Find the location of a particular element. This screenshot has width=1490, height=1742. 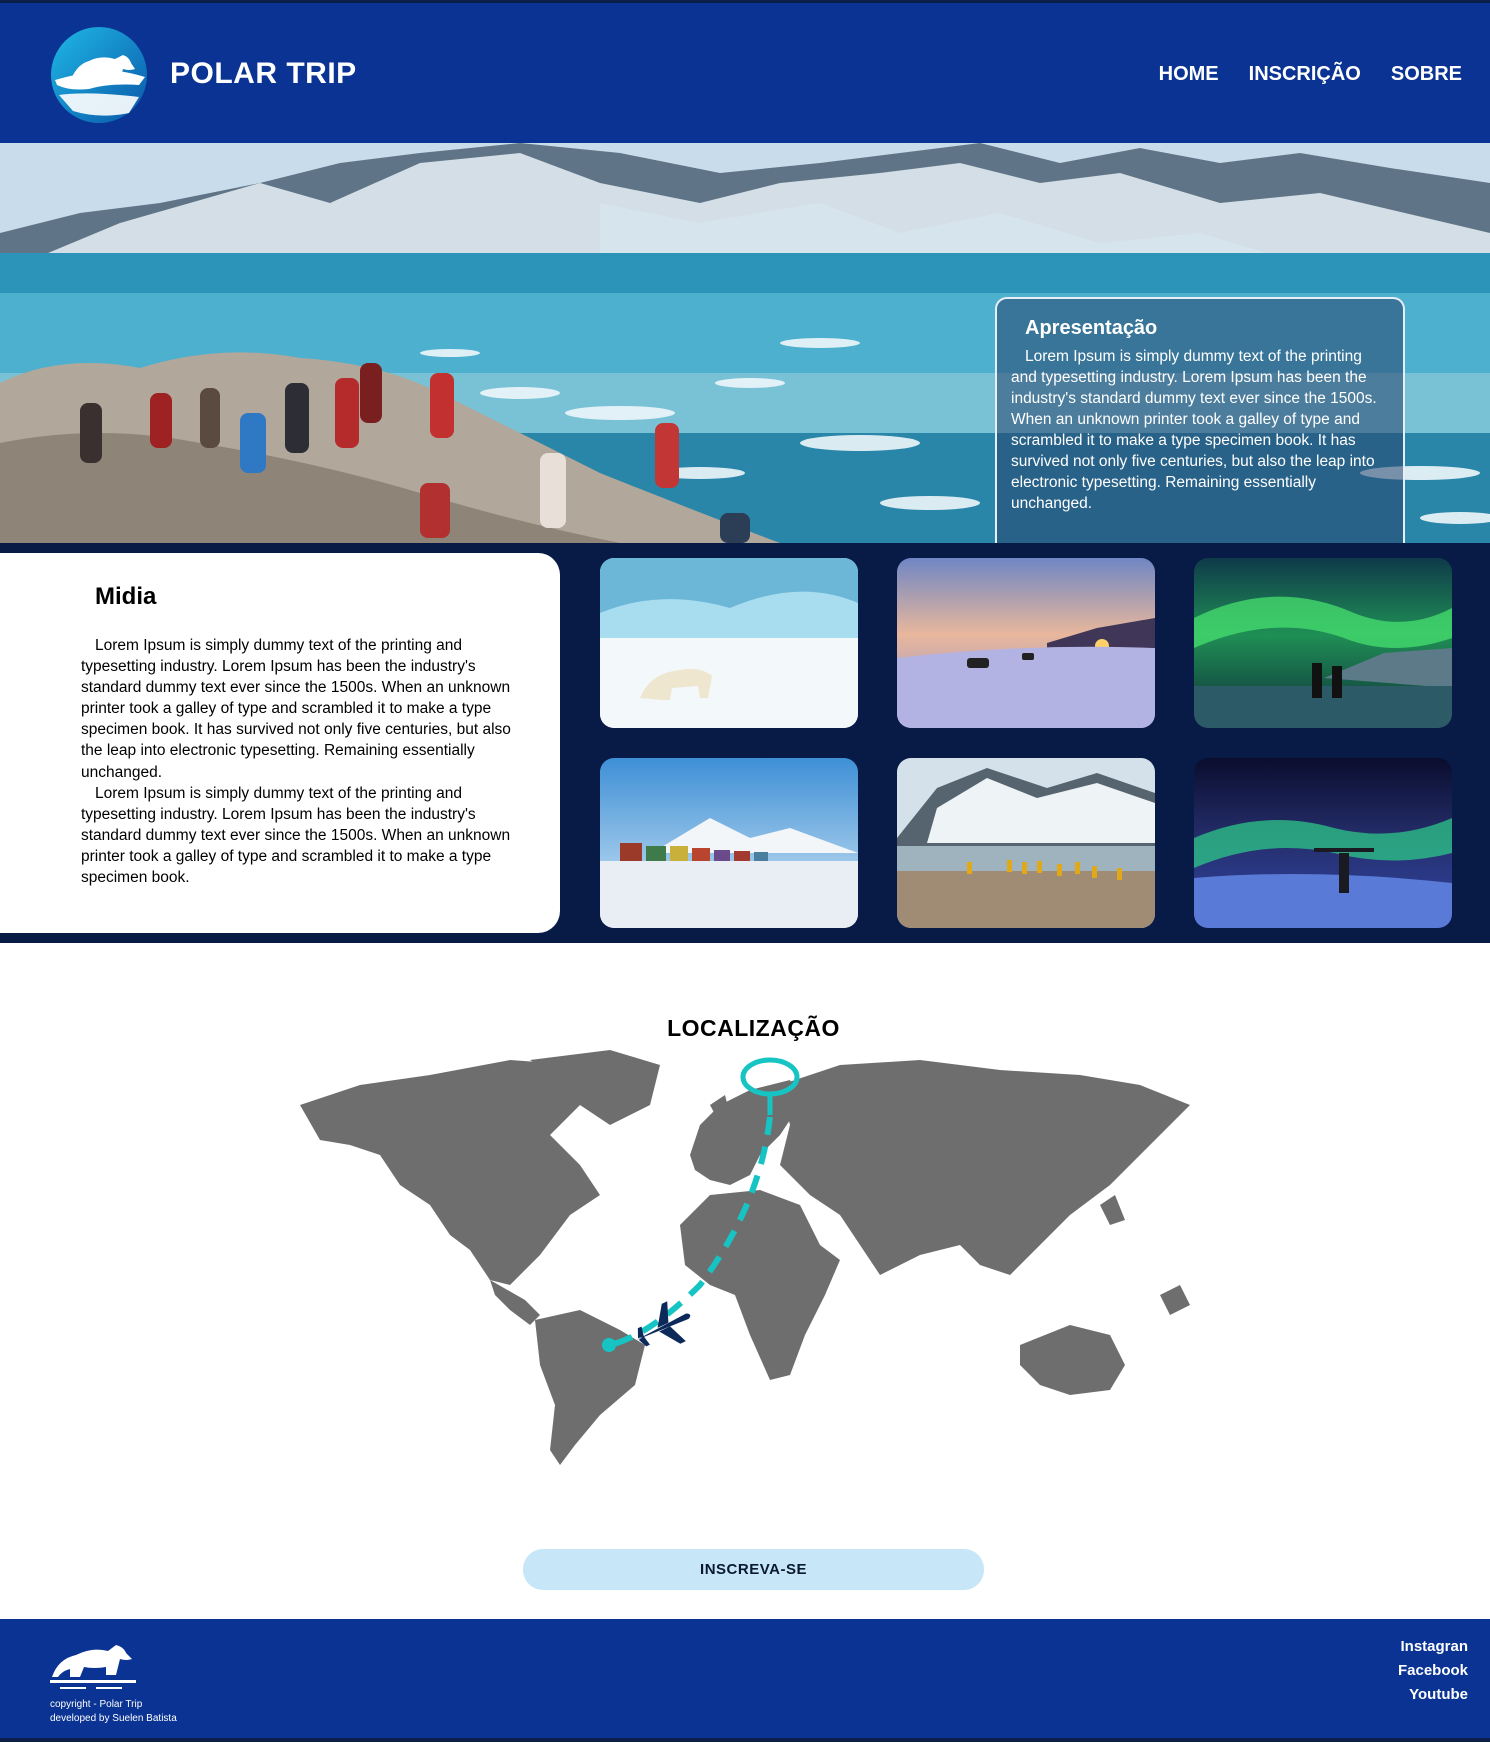

copyright-text: copyright - Polar Trip is located at coordinates (96, 1704).